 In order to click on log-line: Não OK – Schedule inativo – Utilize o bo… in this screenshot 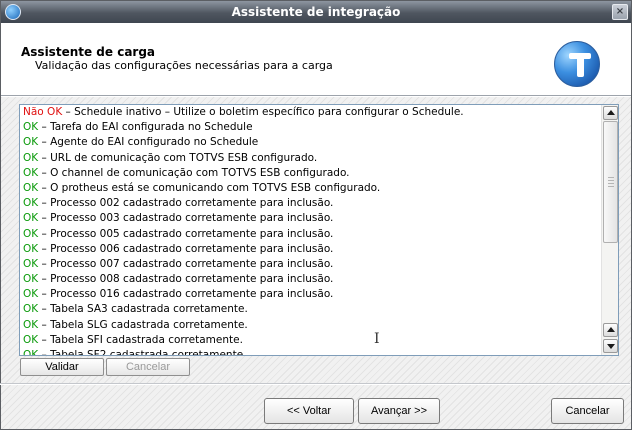, I will do `click(312, 112)`.